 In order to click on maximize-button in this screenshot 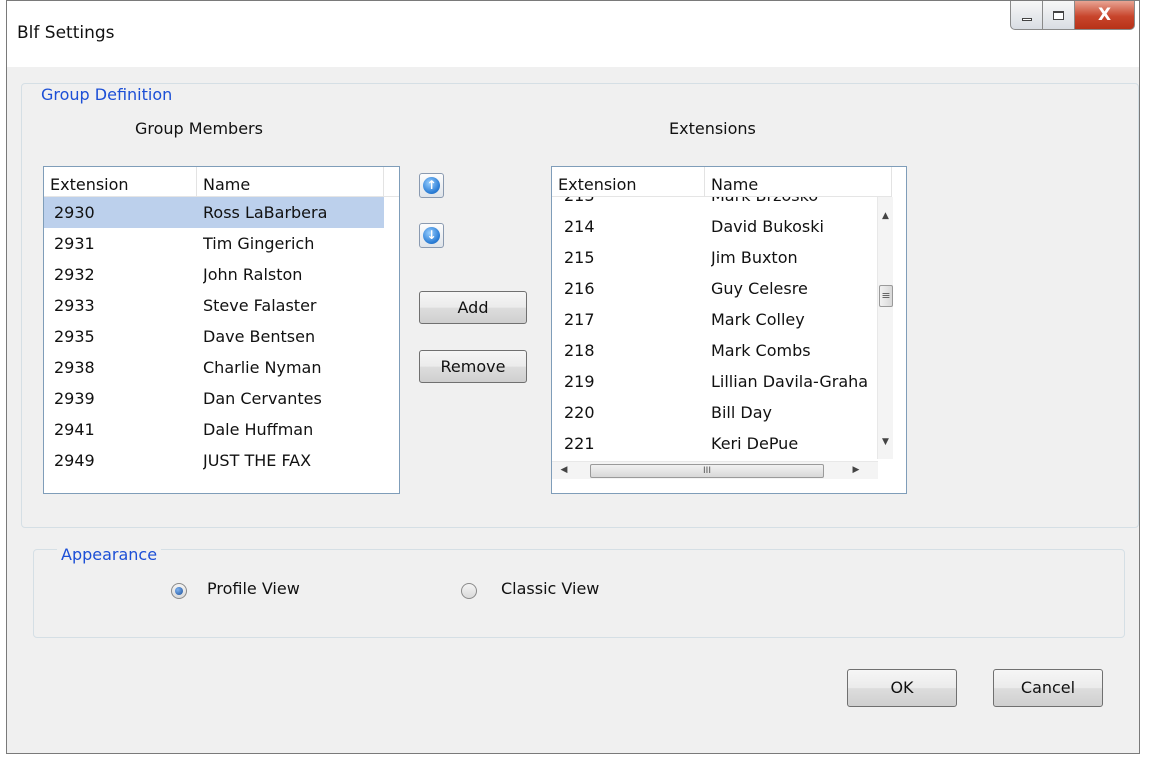, I will do `click(1059, 15)`.